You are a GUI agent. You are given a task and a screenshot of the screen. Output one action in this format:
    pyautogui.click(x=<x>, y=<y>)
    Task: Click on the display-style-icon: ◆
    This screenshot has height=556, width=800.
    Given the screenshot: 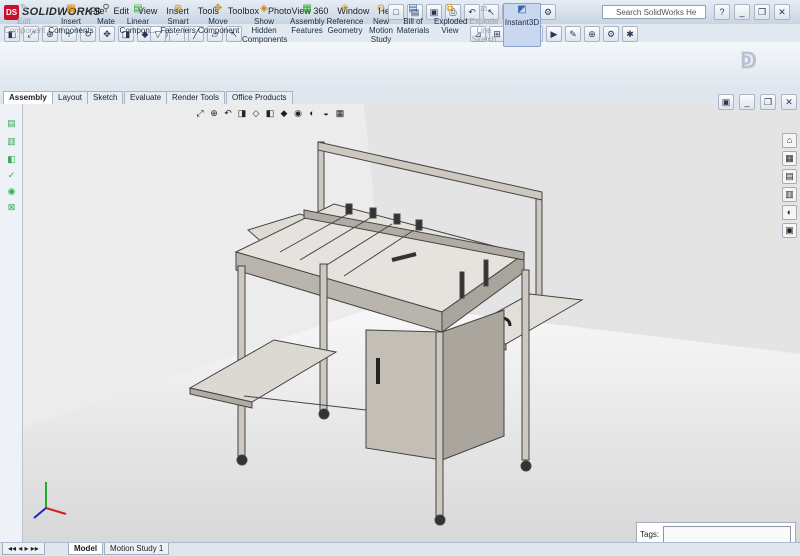 What is the action you would take?
    pyautogui.click(x=284, y=113)
    